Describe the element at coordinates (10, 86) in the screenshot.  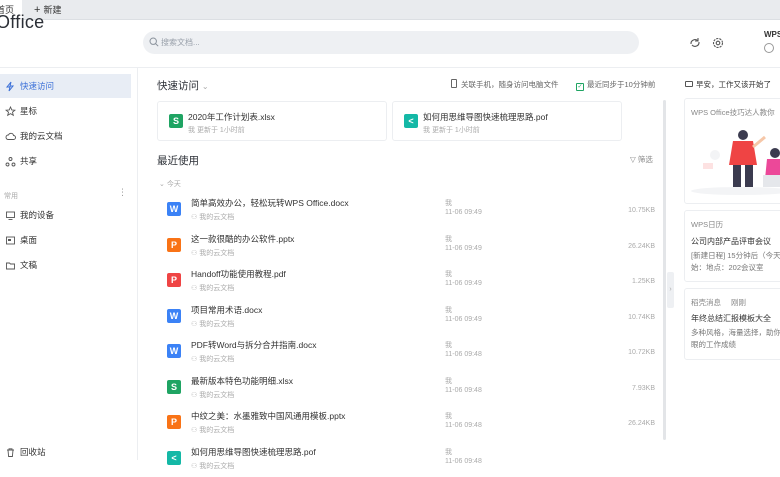
I see `lightning-icon` at that location.